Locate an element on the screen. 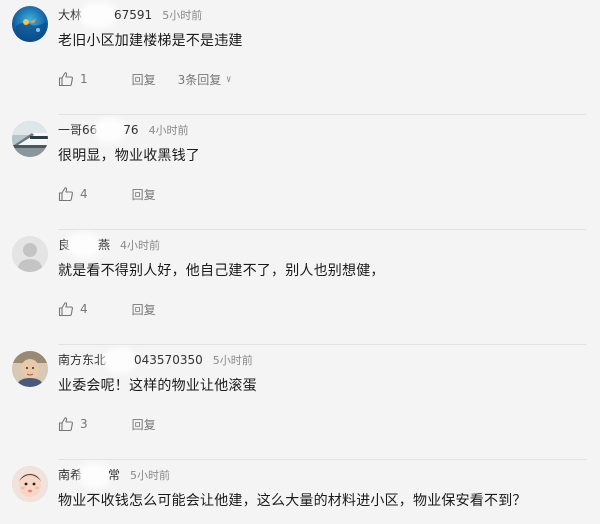 Image resolution: width=600 pixels, height=524 pixels. comment-header: 大林 67591 5小时前 is located at coordinates (130, 15).